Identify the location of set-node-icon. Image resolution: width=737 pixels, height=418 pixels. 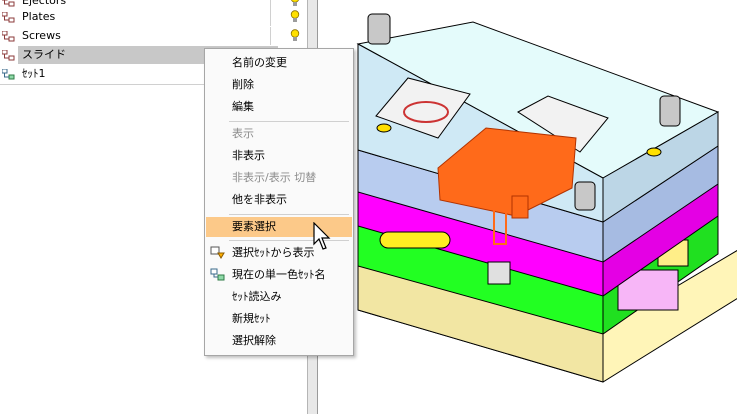
(8, 74).